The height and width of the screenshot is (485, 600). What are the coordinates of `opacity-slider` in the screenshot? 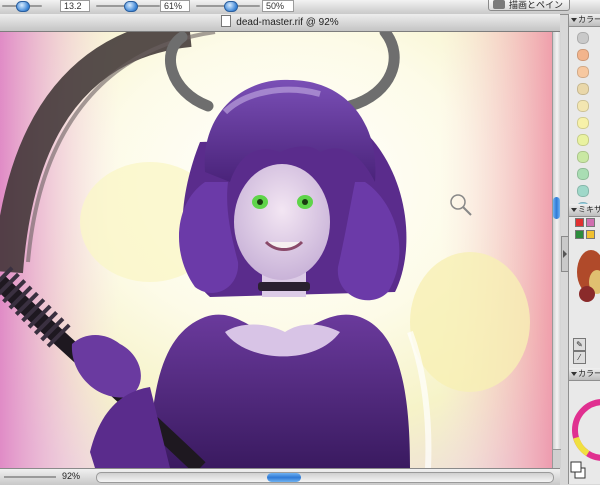 It's located at (128, 6).